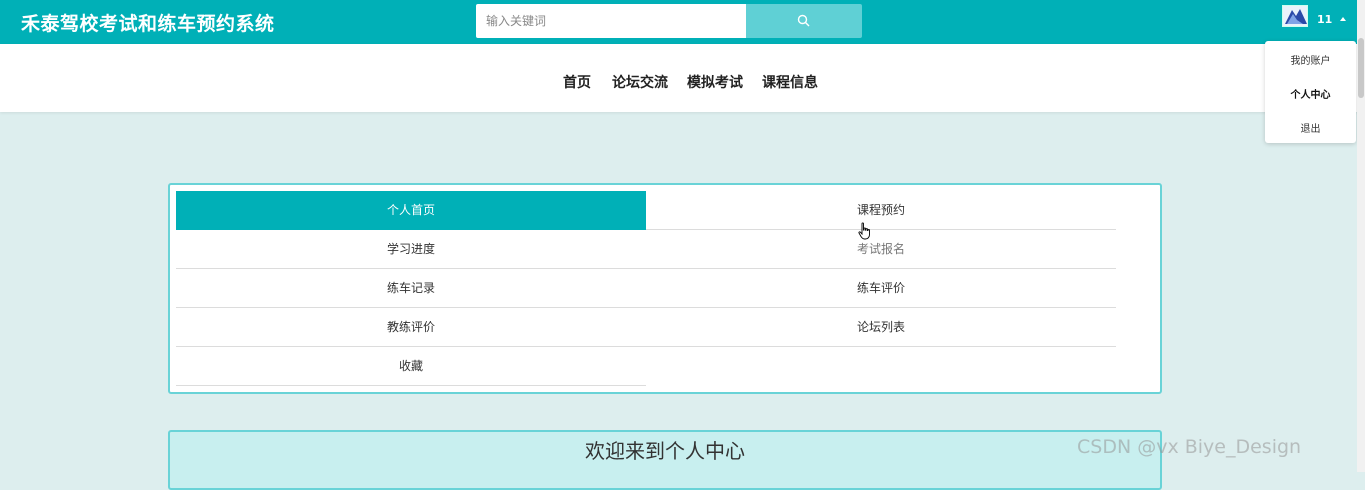  Describe the element at coordinates (411, 210) in the screenshot. I see `tile-personal-home: 个人首页` at that location.